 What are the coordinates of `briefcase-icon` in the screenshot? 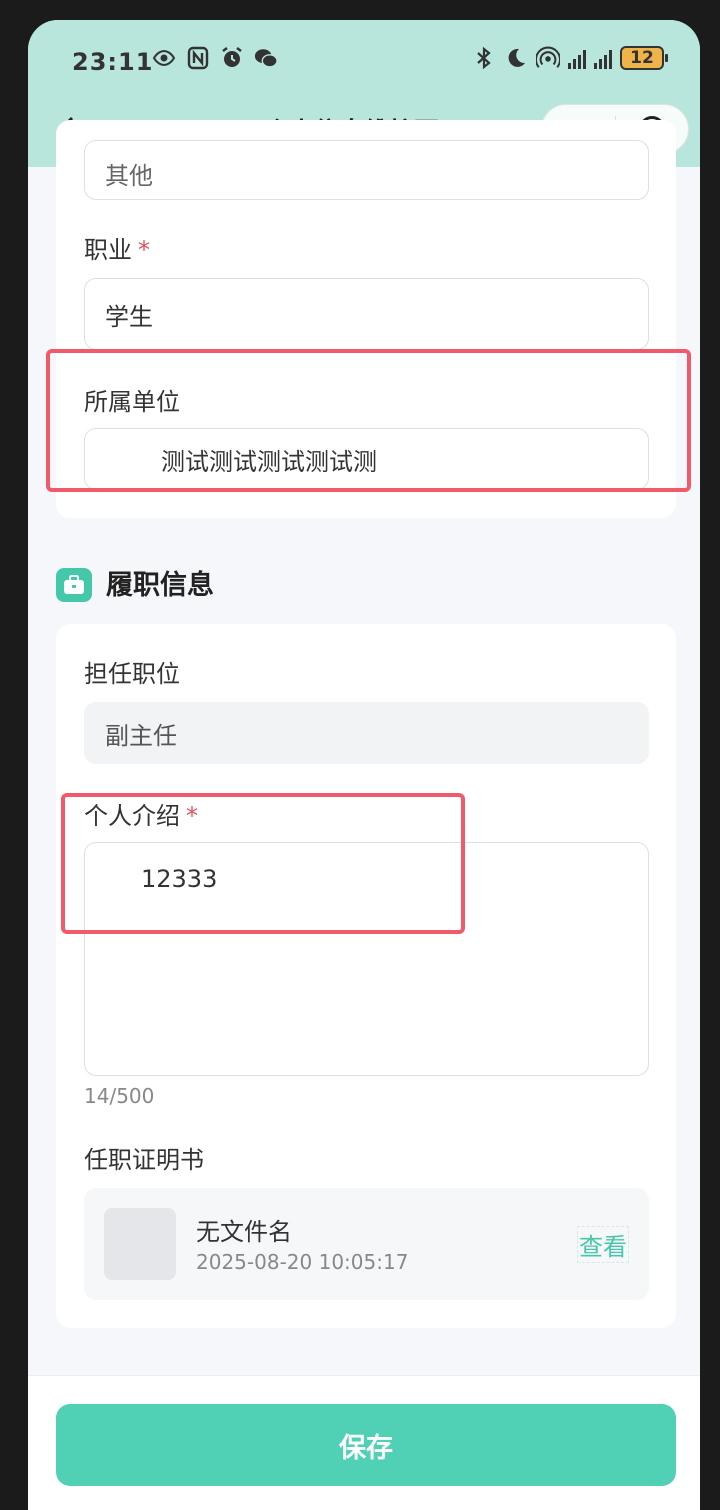 It's located at (74, 585).